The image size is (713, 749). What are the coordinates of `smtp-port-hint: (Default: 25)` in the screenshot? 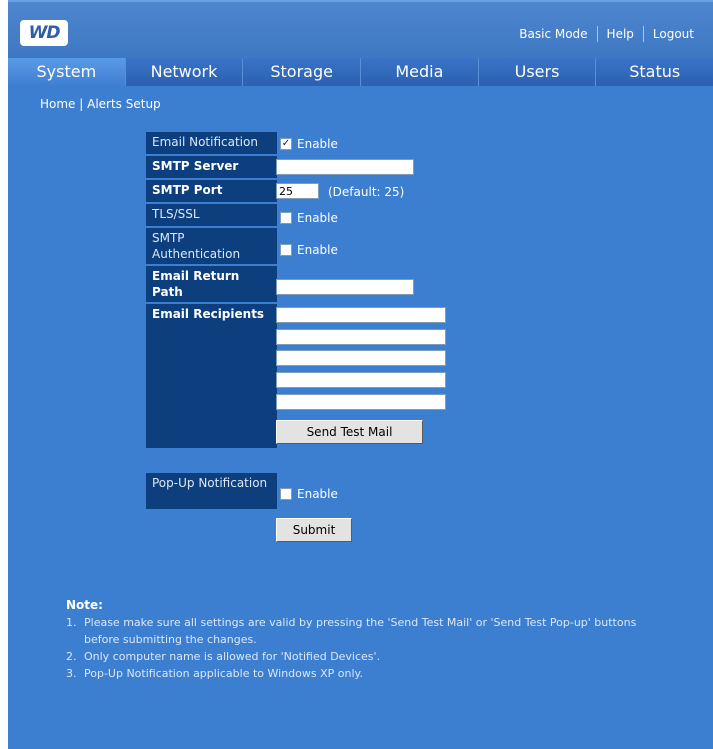 It's located at (366, 192).